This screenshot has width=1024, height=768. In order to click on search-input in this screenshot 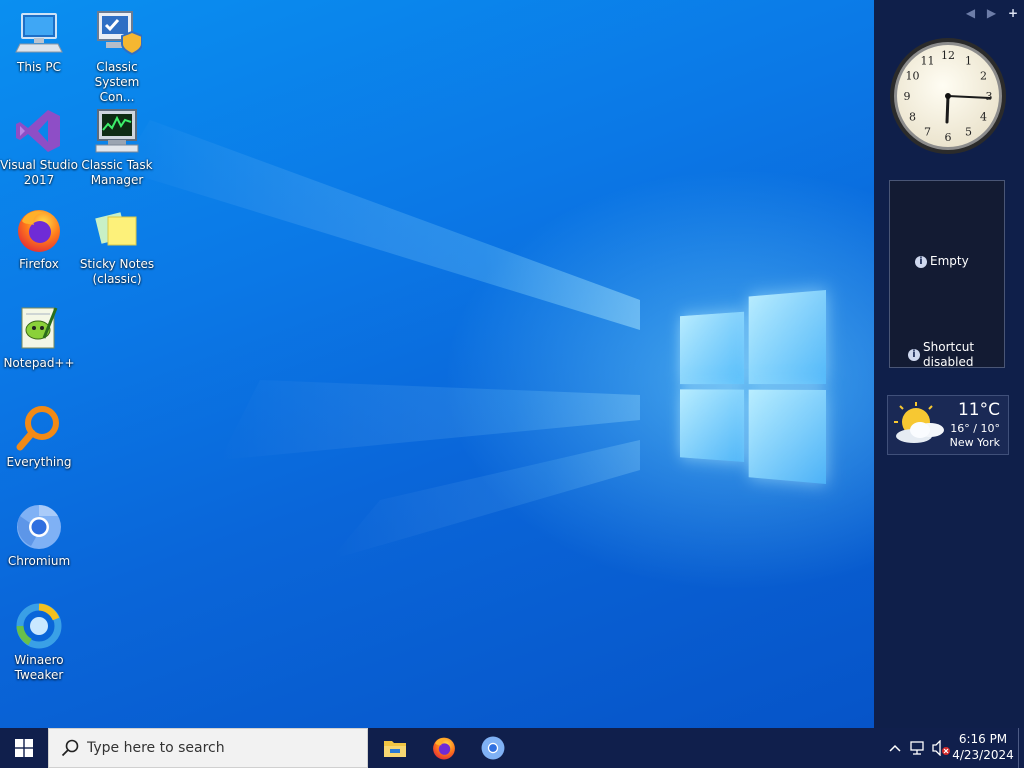, I will do `click(217, 748)`.